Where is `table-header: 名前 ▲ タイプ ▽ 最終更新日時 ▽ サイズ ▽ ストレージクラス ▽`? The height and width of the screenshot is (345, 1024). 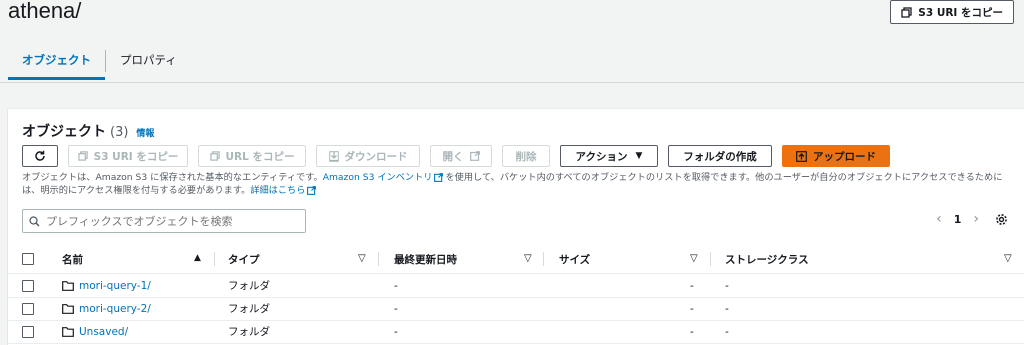 table-header: 名前 ▲ タイプ ▽ 最終更新日時 ▽ サイズ ▽ ストレージクラス ▽ is located at coordinates (516, 259).